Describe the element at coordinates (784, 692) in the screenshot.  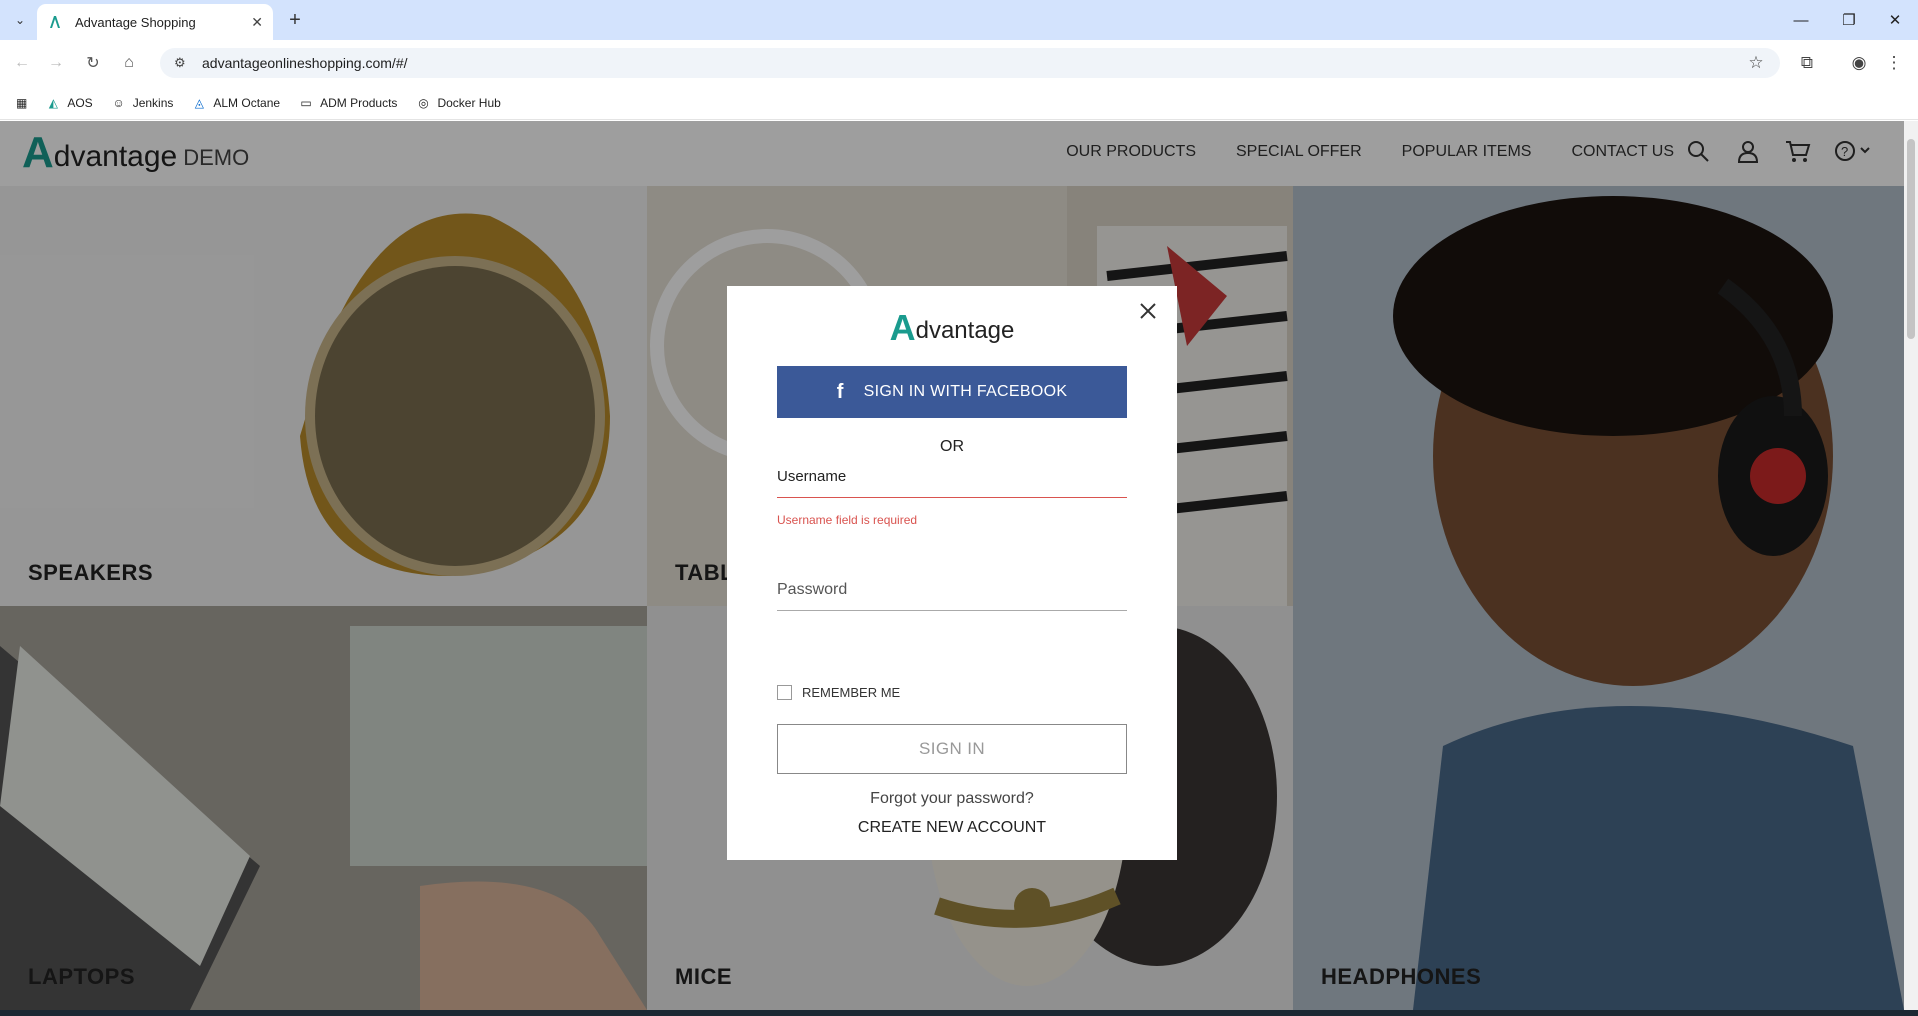
I see `remember-checkbox` at that location.